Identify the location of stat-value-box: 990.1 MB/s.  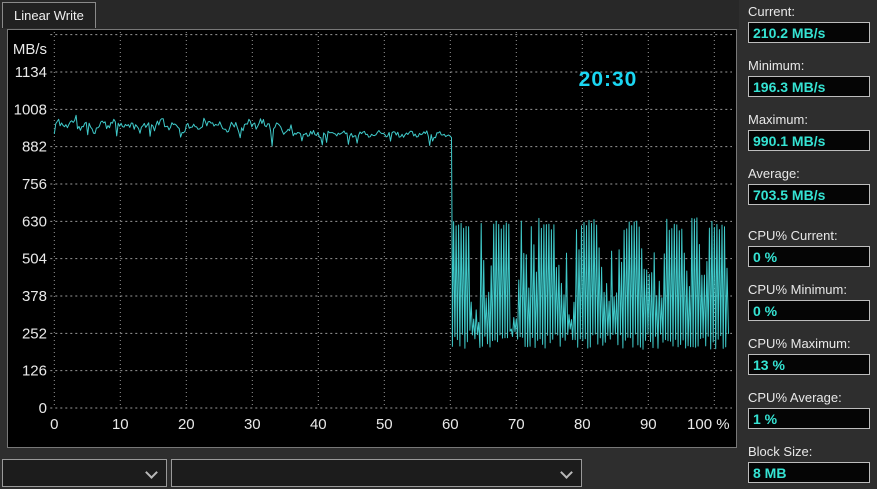
(809, 140).